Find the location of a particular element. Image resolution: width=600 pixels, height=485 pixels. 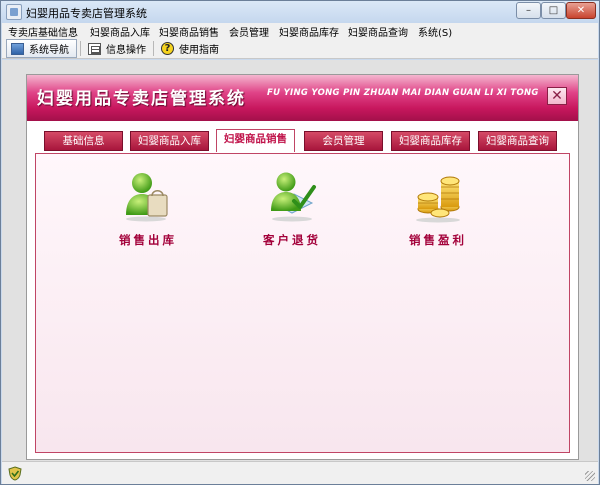

menu-system: 系统(S) is located at coordinates (435, 31).